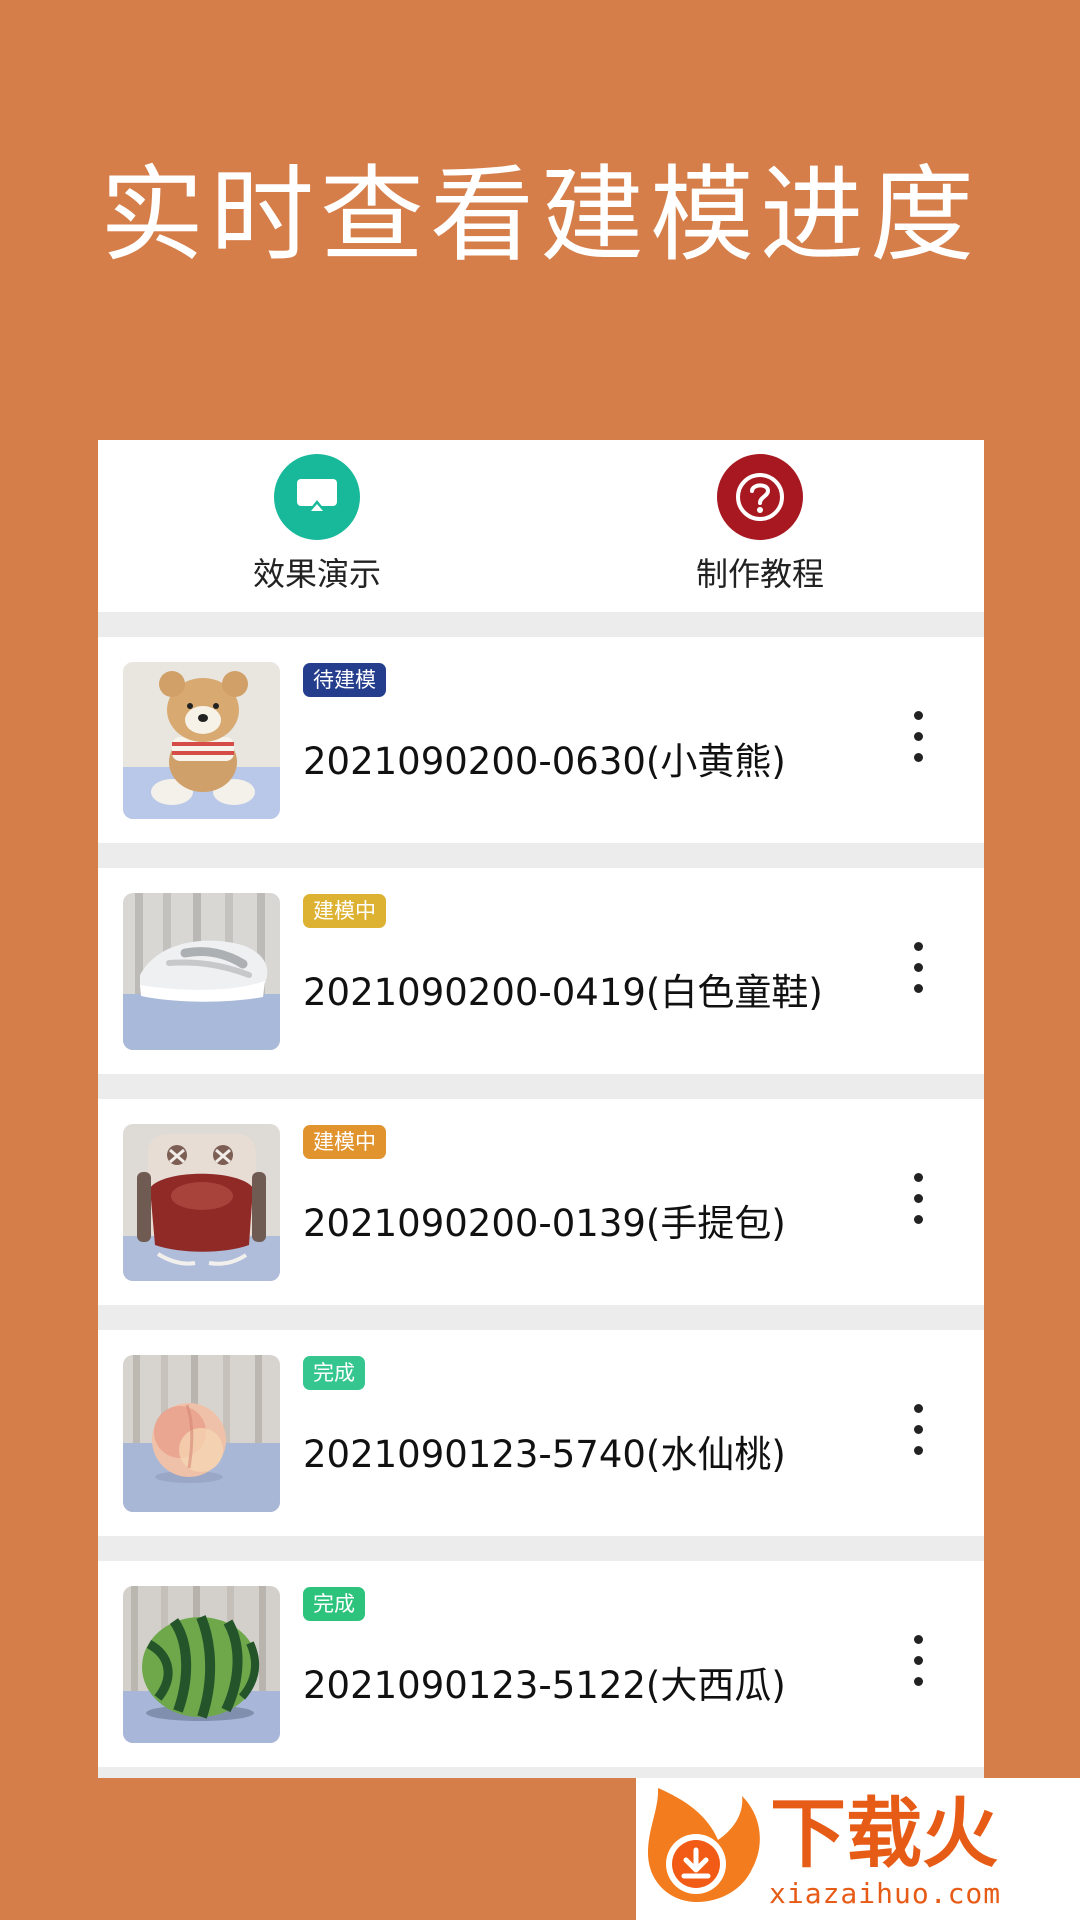 This screenshot has height=1920, width=1080. I want to click on status-badge: 待建模, so click(344, 680).